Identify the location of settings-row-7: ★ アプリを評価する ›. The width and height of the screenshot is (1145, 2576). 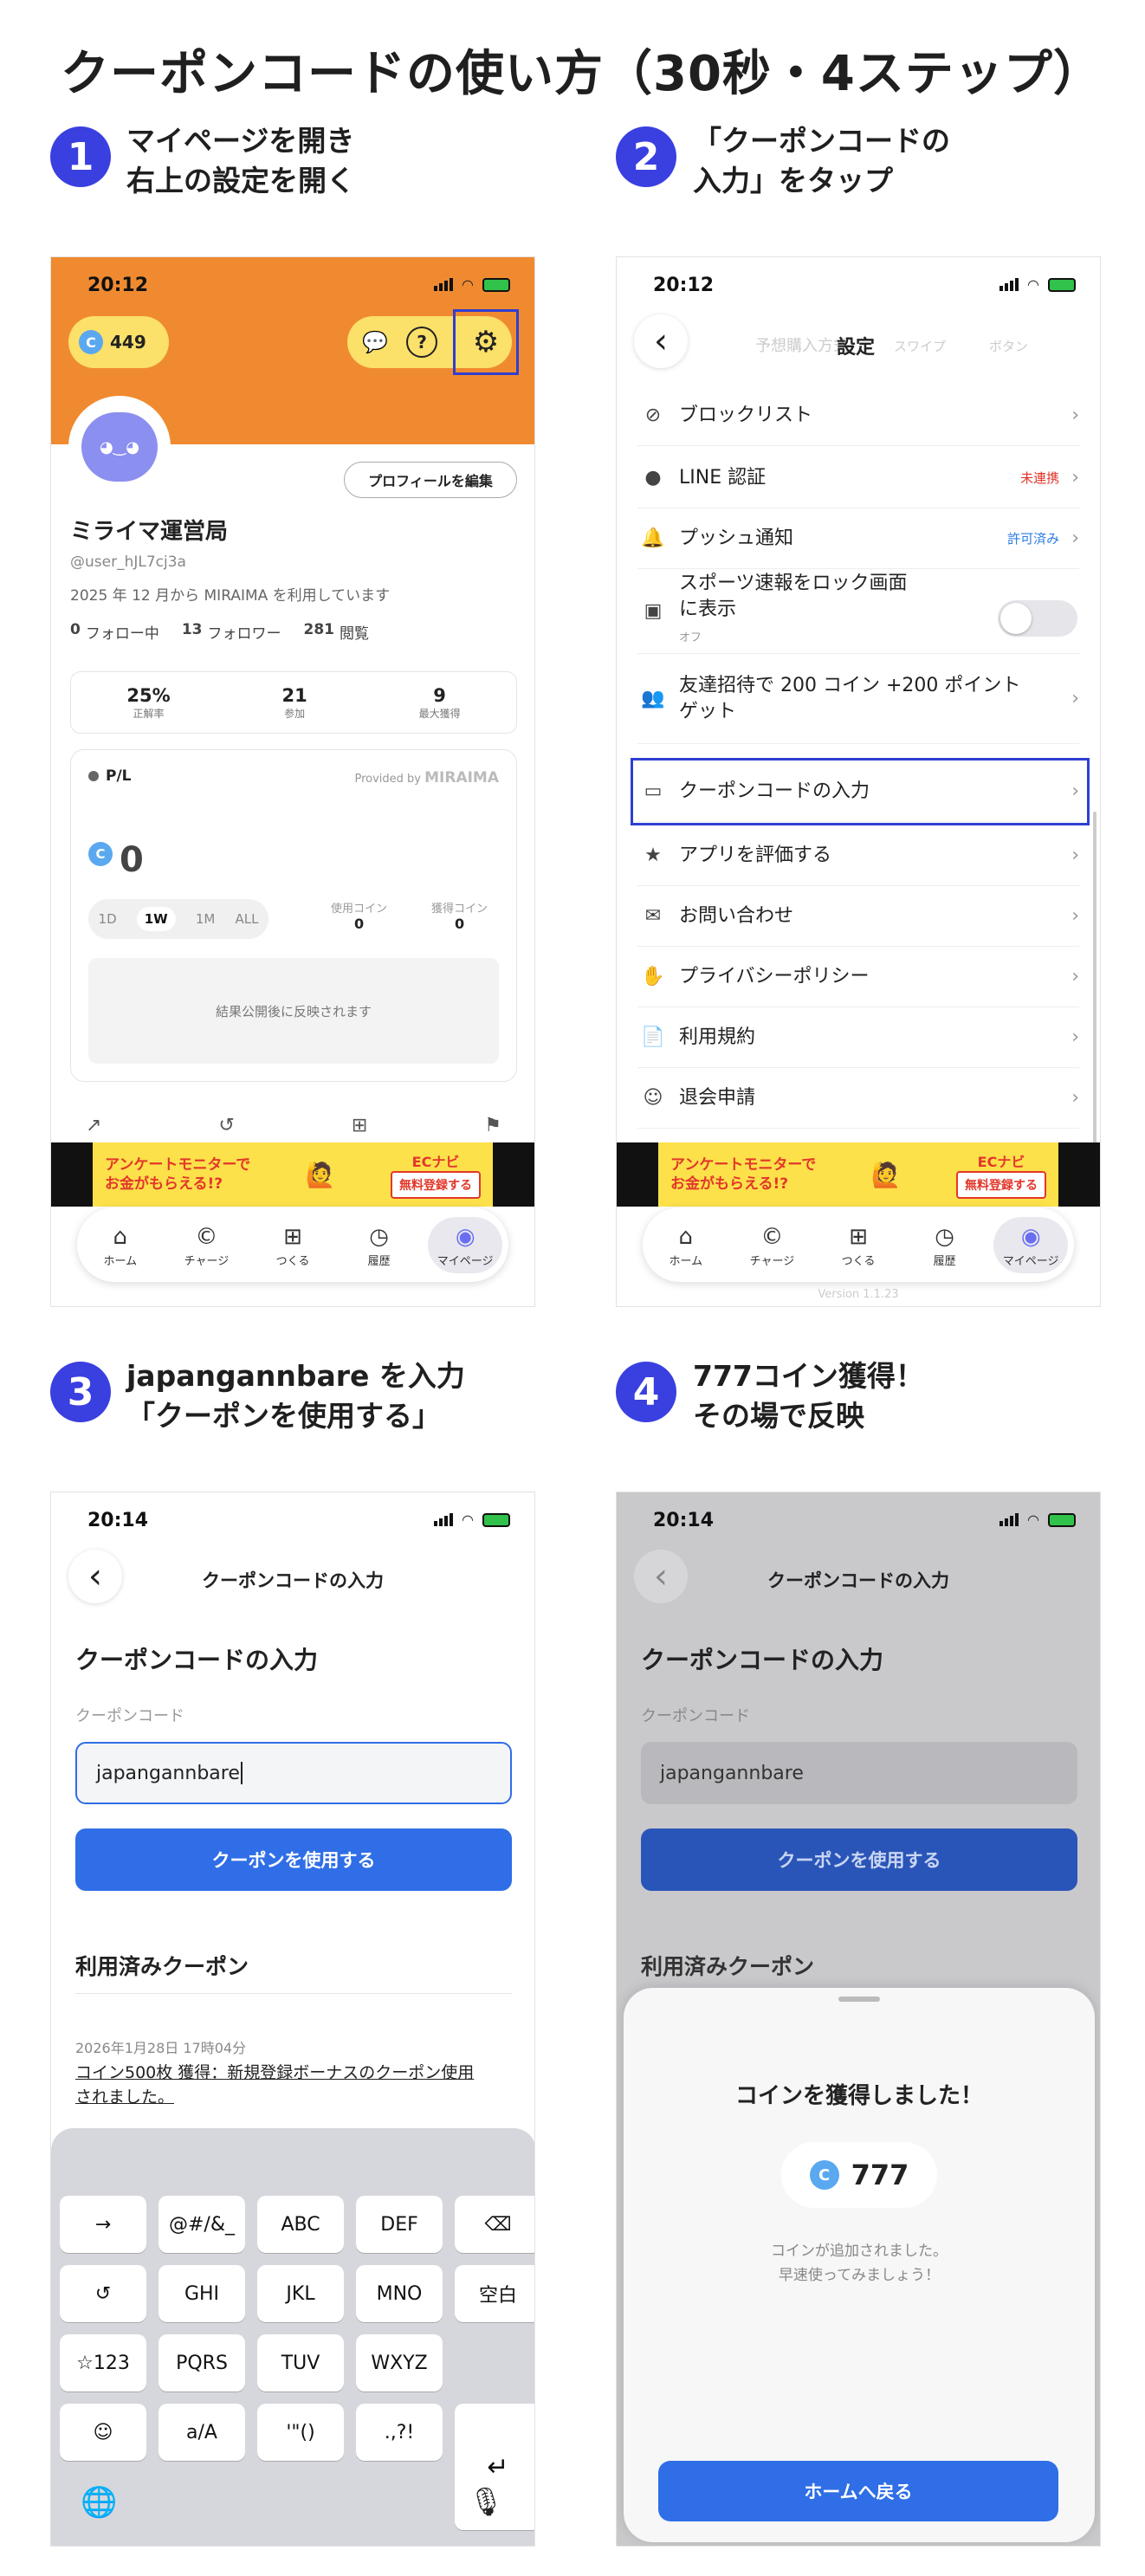
(858, 855).